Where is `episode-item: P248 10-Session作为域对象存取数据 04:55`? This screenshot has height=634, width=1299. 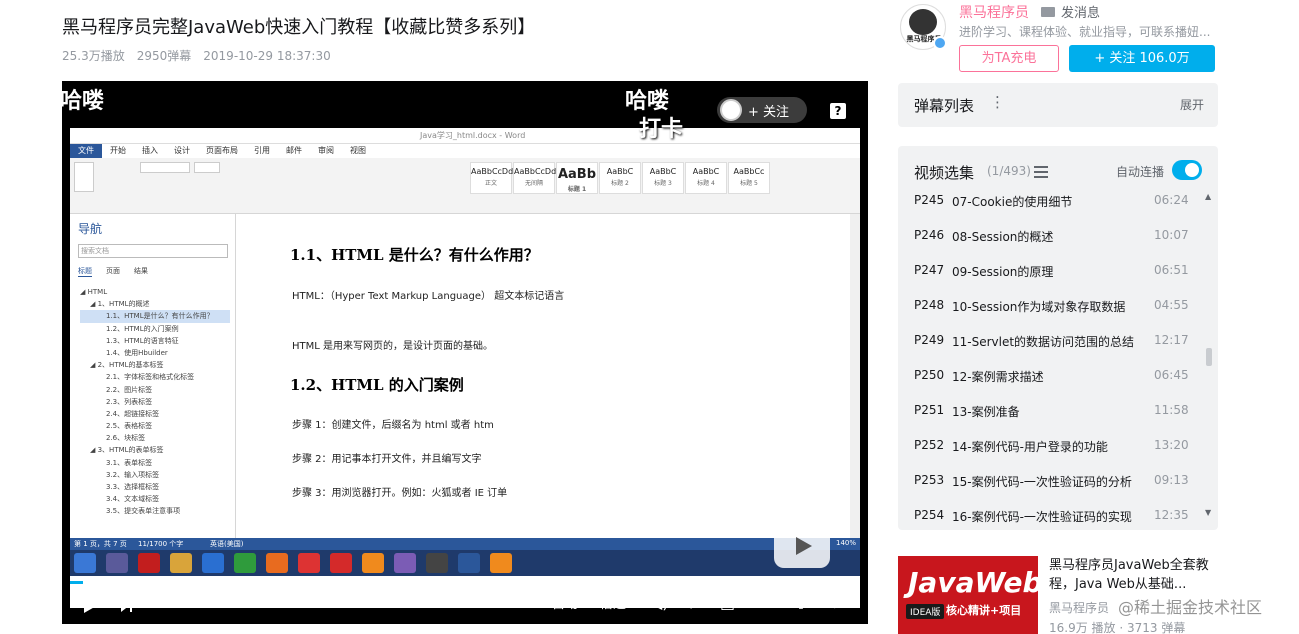
episode-item: P248 10-Session作为域对象存取数据 04:55 is located at coordinates (1051, 304).